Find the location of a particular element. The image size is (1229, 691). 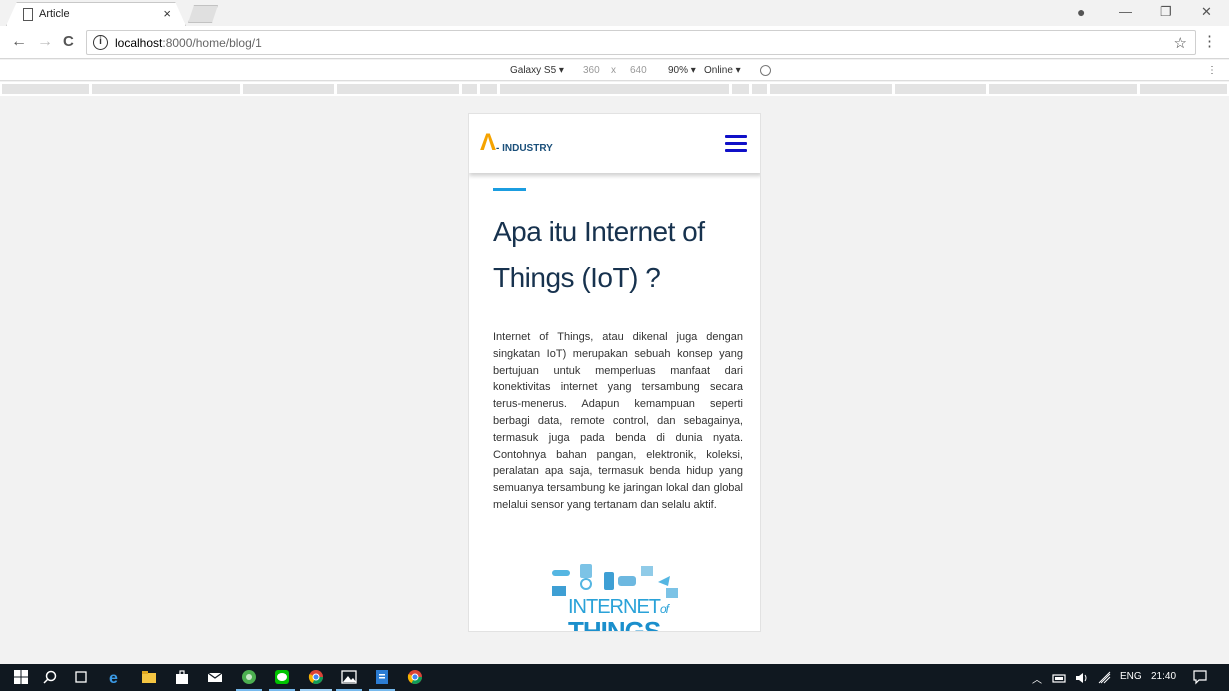

browser-toolbar: ← → C i localhost:8000/home/blog/1 ☆ ⋮ is located at coordinates (614, 42).